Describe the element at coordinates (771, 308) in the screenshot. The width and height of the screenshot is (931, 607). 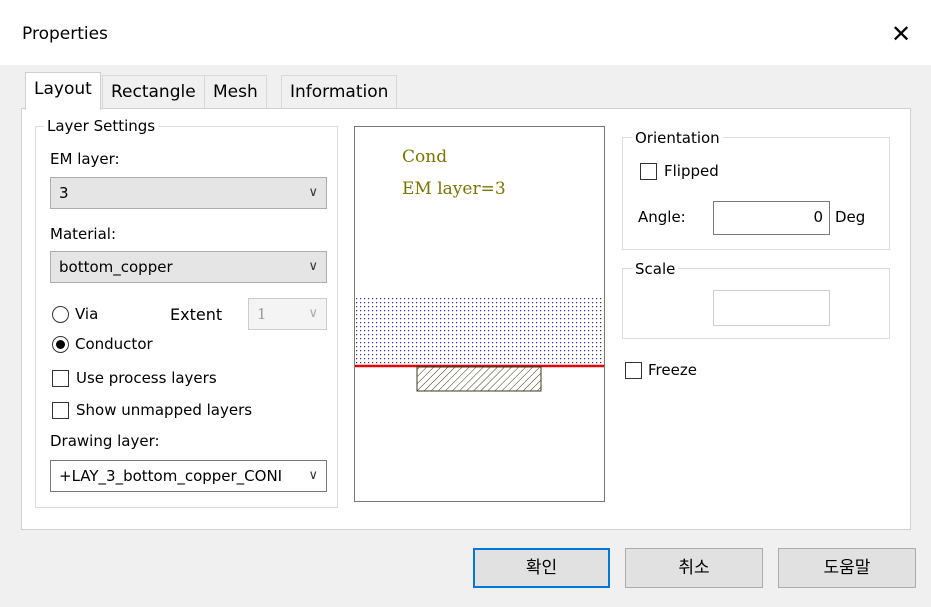
I see `scale-input` at that location.